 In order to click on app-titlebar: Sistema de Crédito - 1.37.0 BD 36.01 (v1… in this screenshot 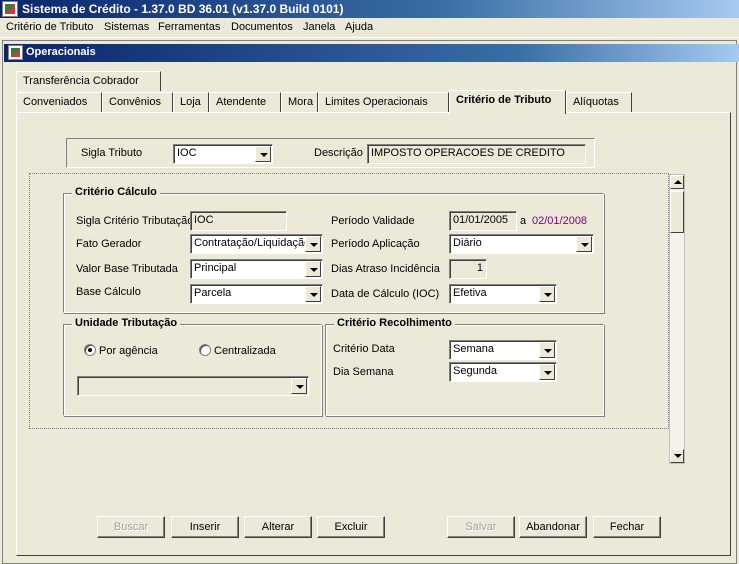, I will do `click(369, 9)`.